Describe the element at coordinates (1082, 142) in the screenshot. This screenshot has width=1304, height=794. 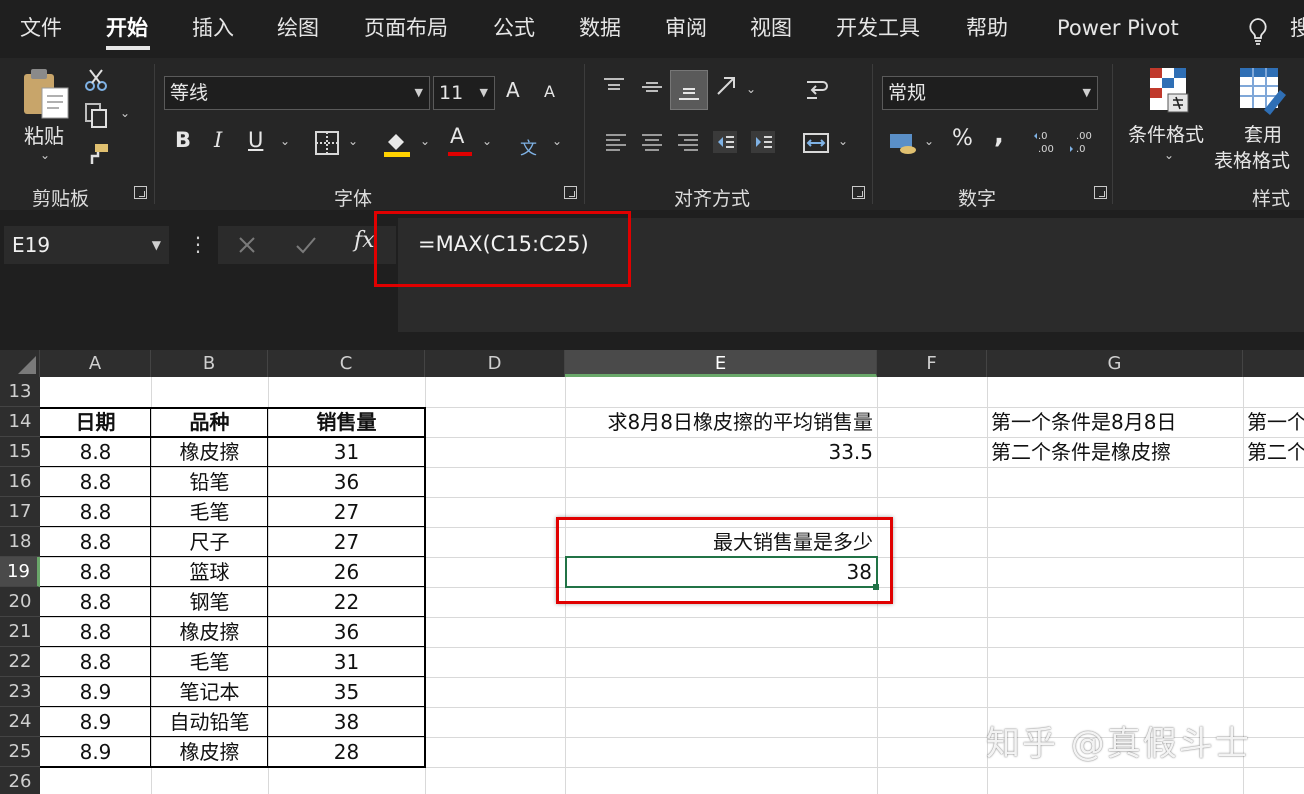
I see `decrease-decimal-icon: .00.0` at that location.